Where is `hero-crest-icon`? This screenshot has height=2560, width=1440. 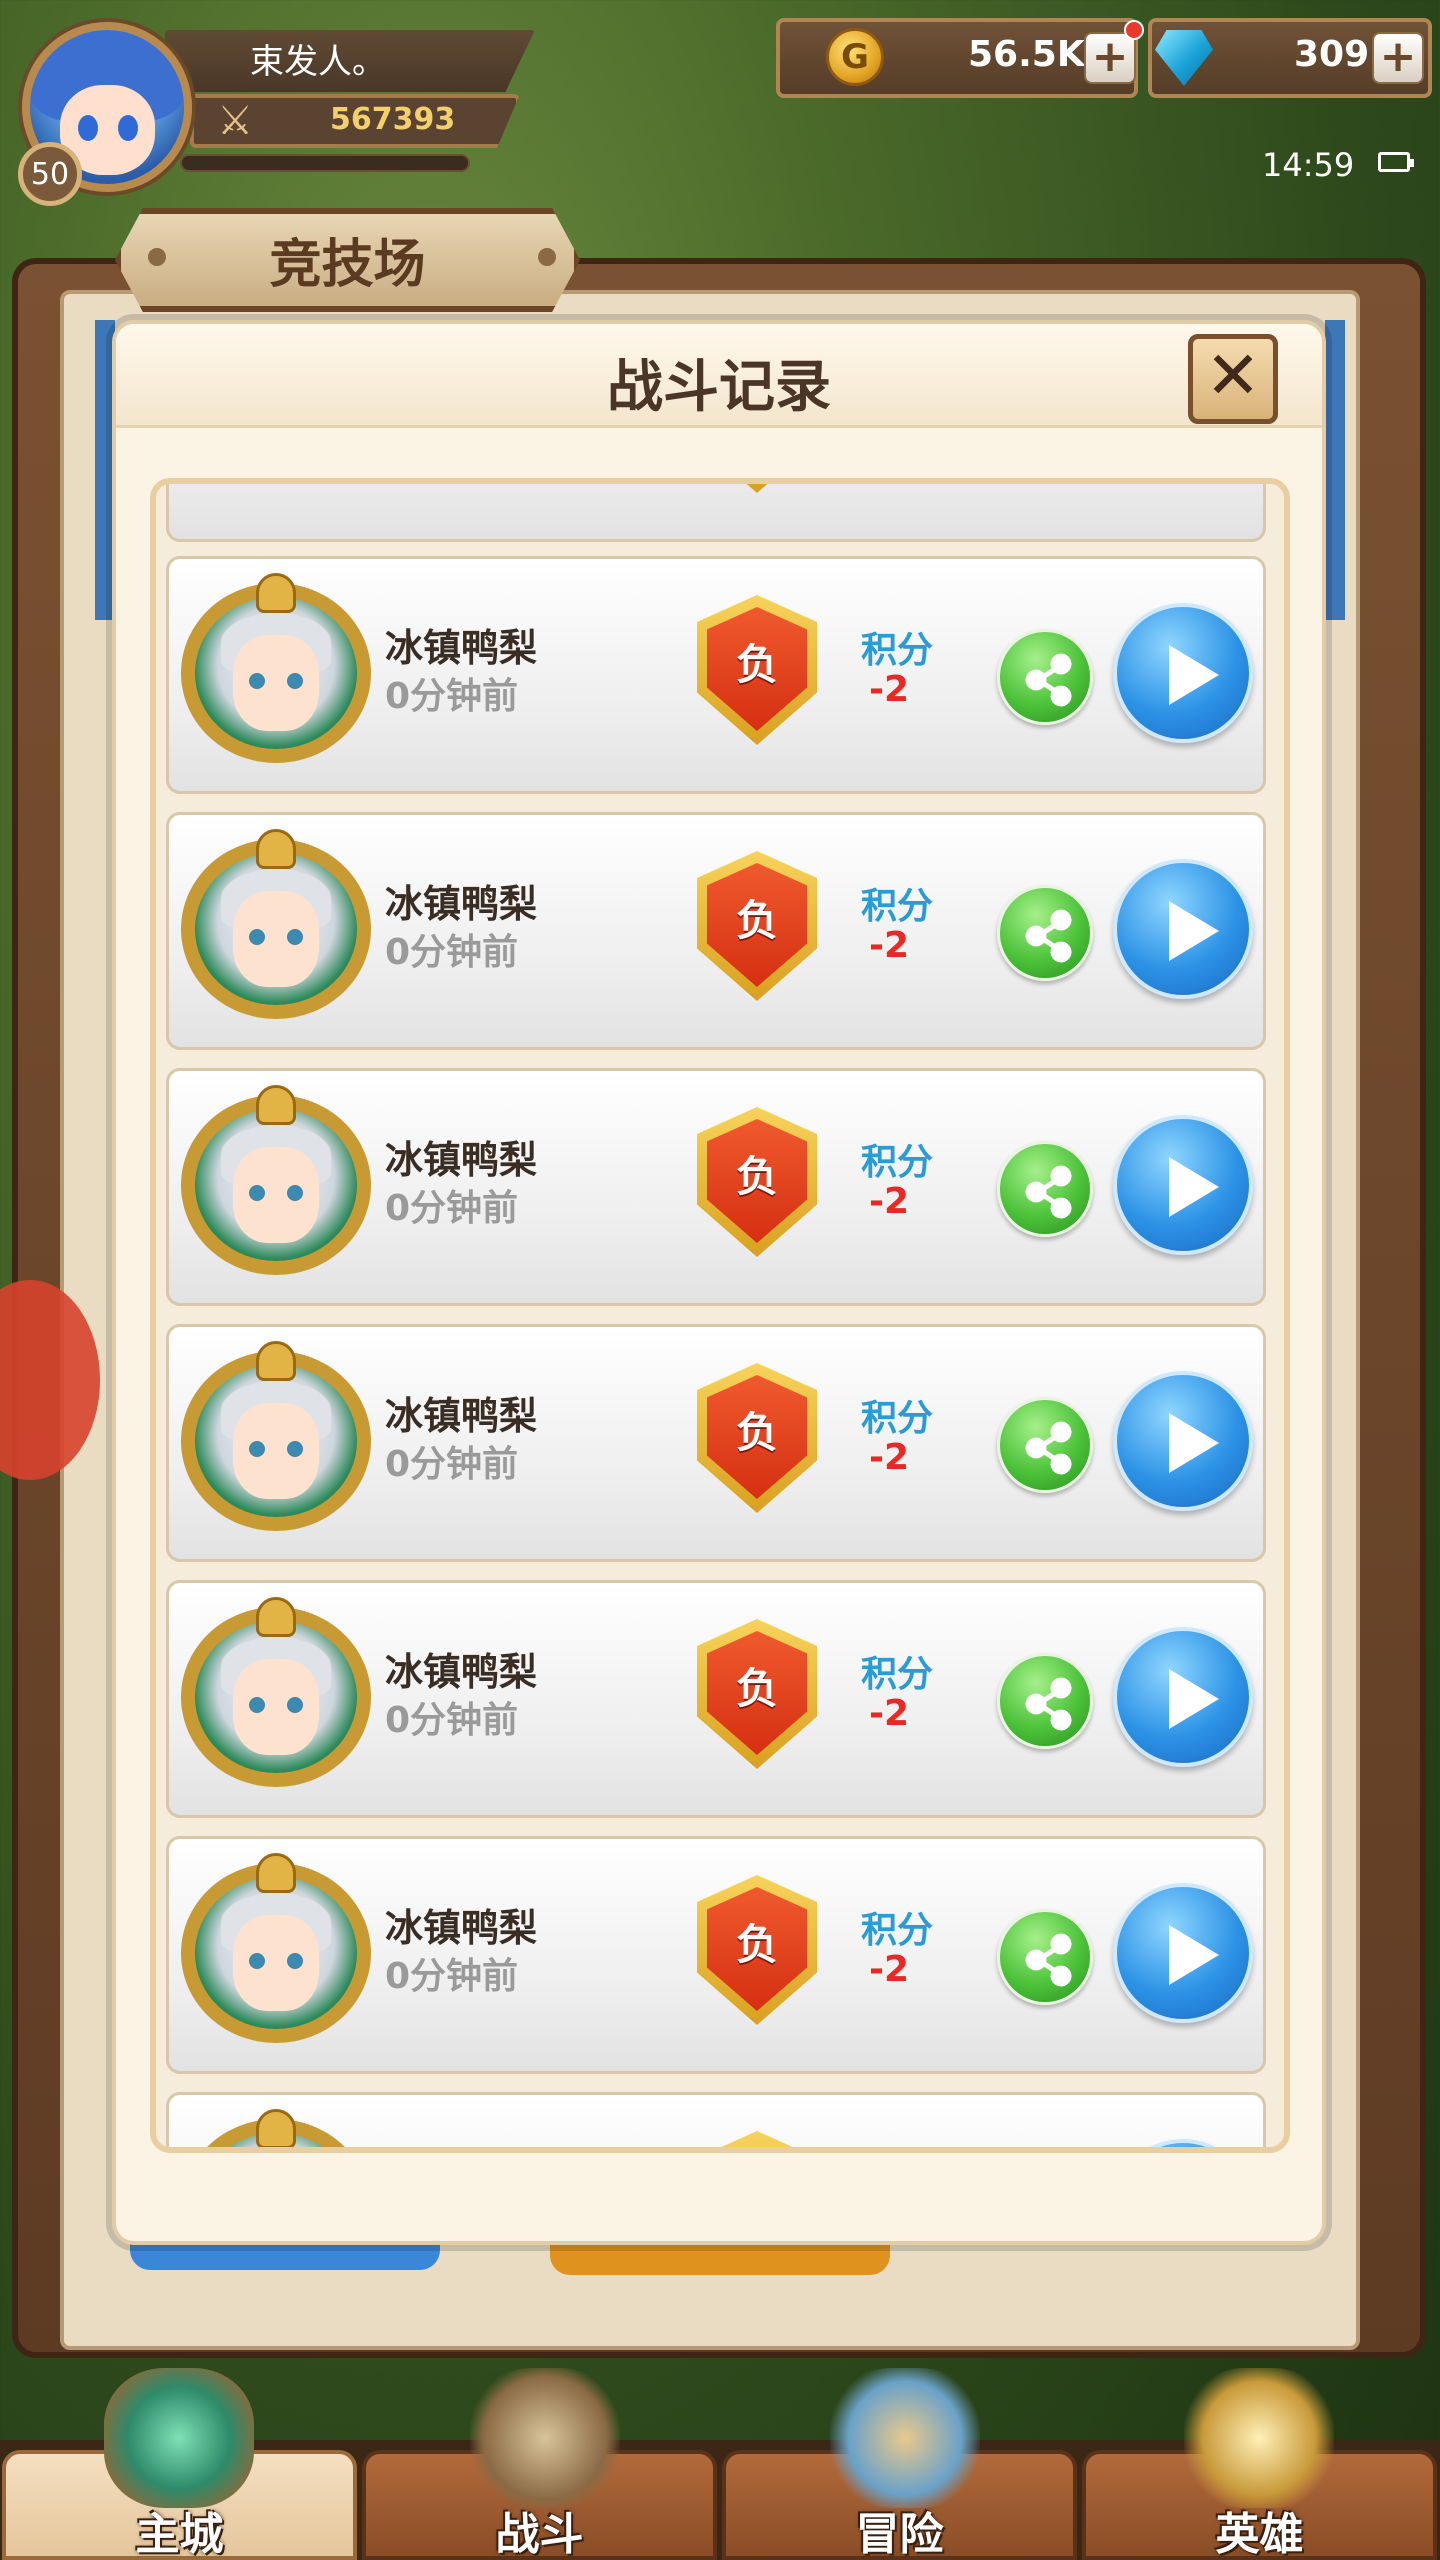 hero-crest-icon is located at coordinates (1259, 2438).